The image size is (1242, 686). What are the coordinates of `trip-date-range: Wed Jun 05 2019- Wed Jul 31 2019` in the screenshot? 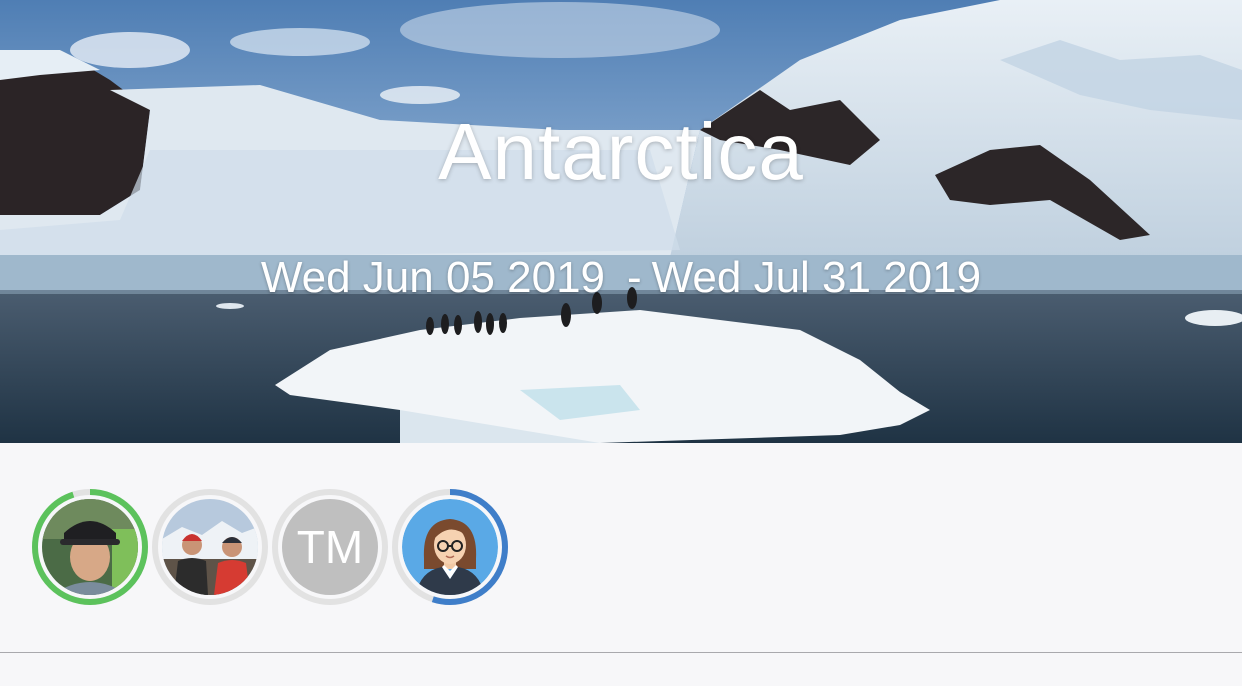 It's located at (621, 278).